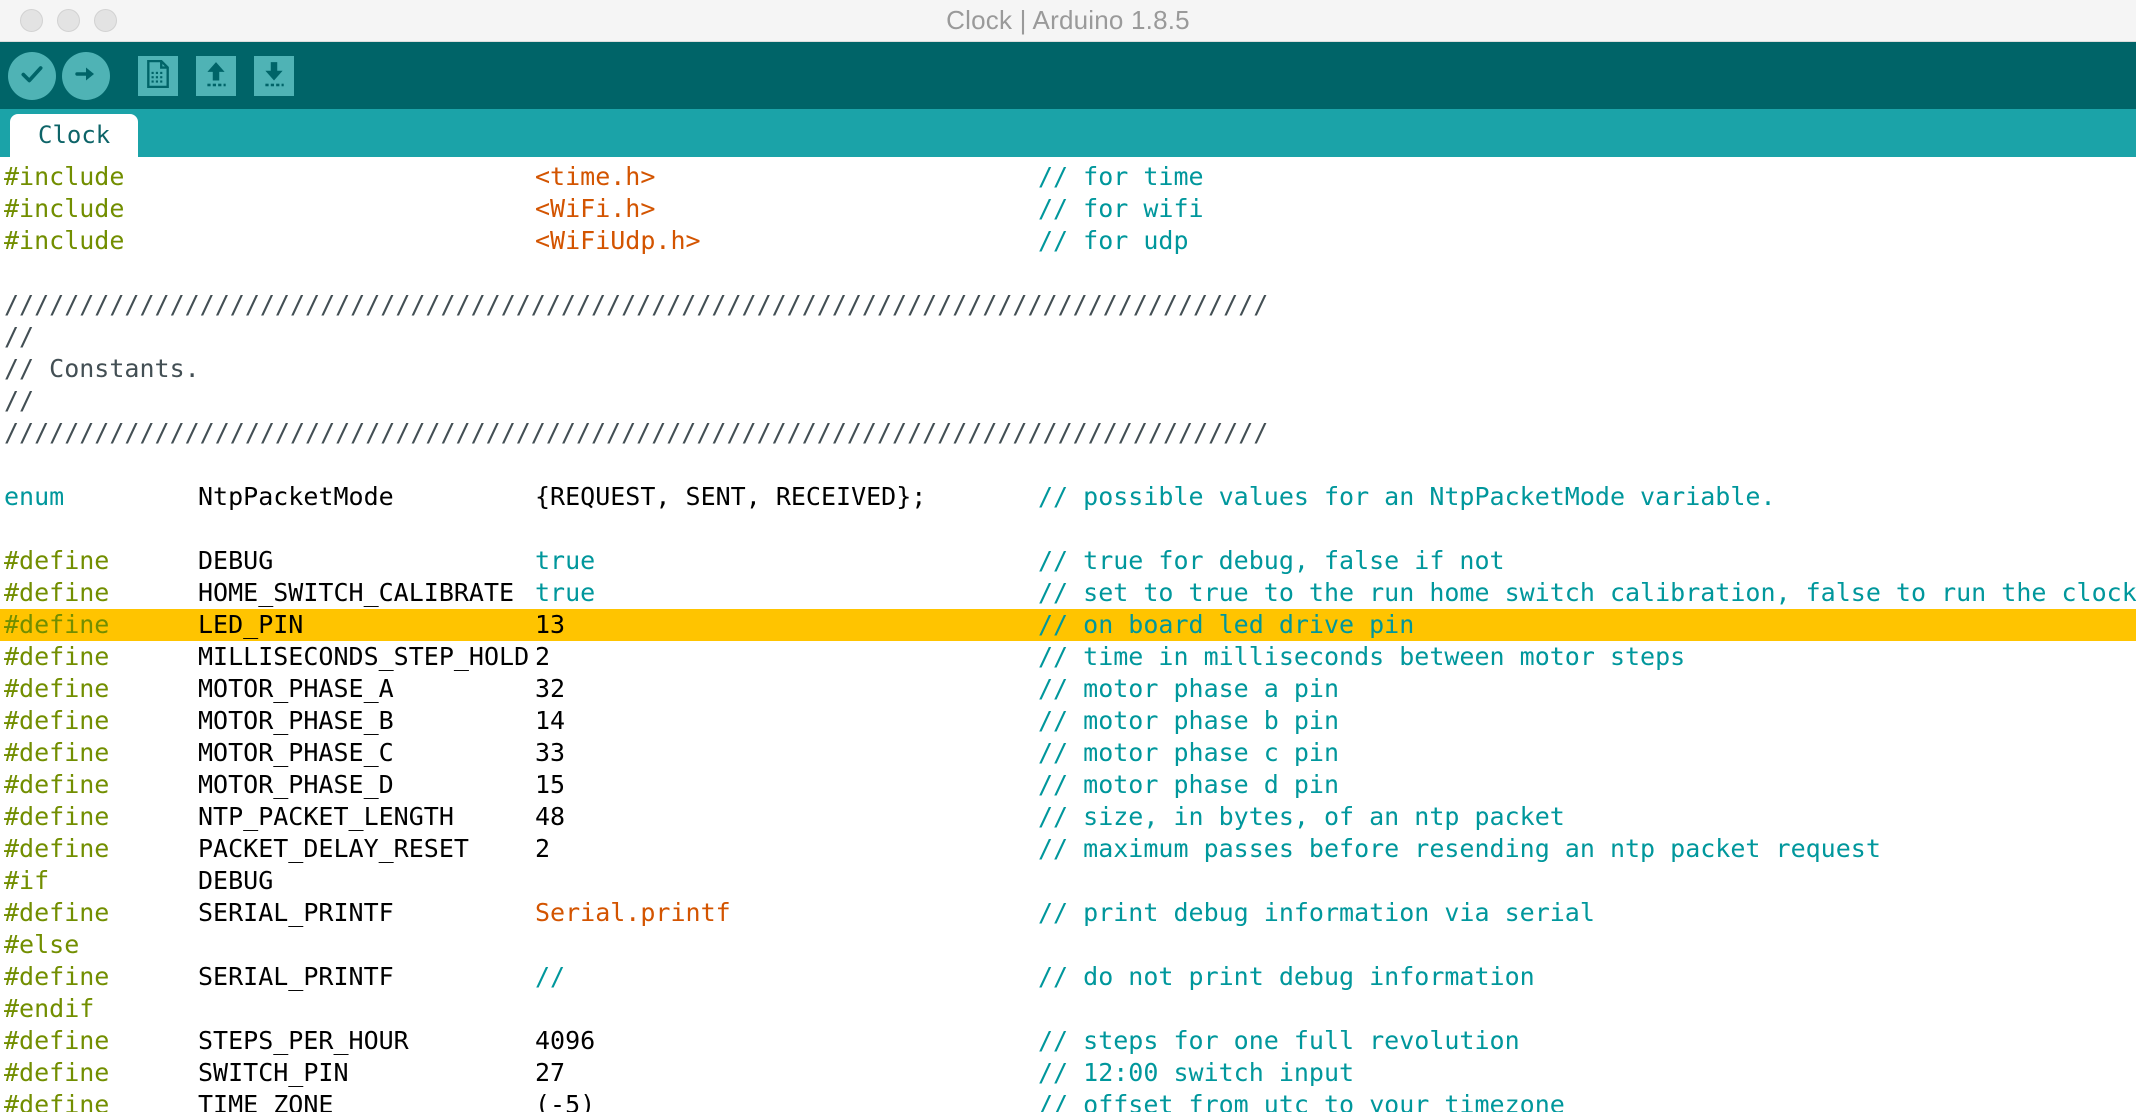 Image resolution: width=2136 pixels, height=1112 pixels. I want to click on code-token-identifier: PACKET_DELAY_RESET, so click(333, 848).